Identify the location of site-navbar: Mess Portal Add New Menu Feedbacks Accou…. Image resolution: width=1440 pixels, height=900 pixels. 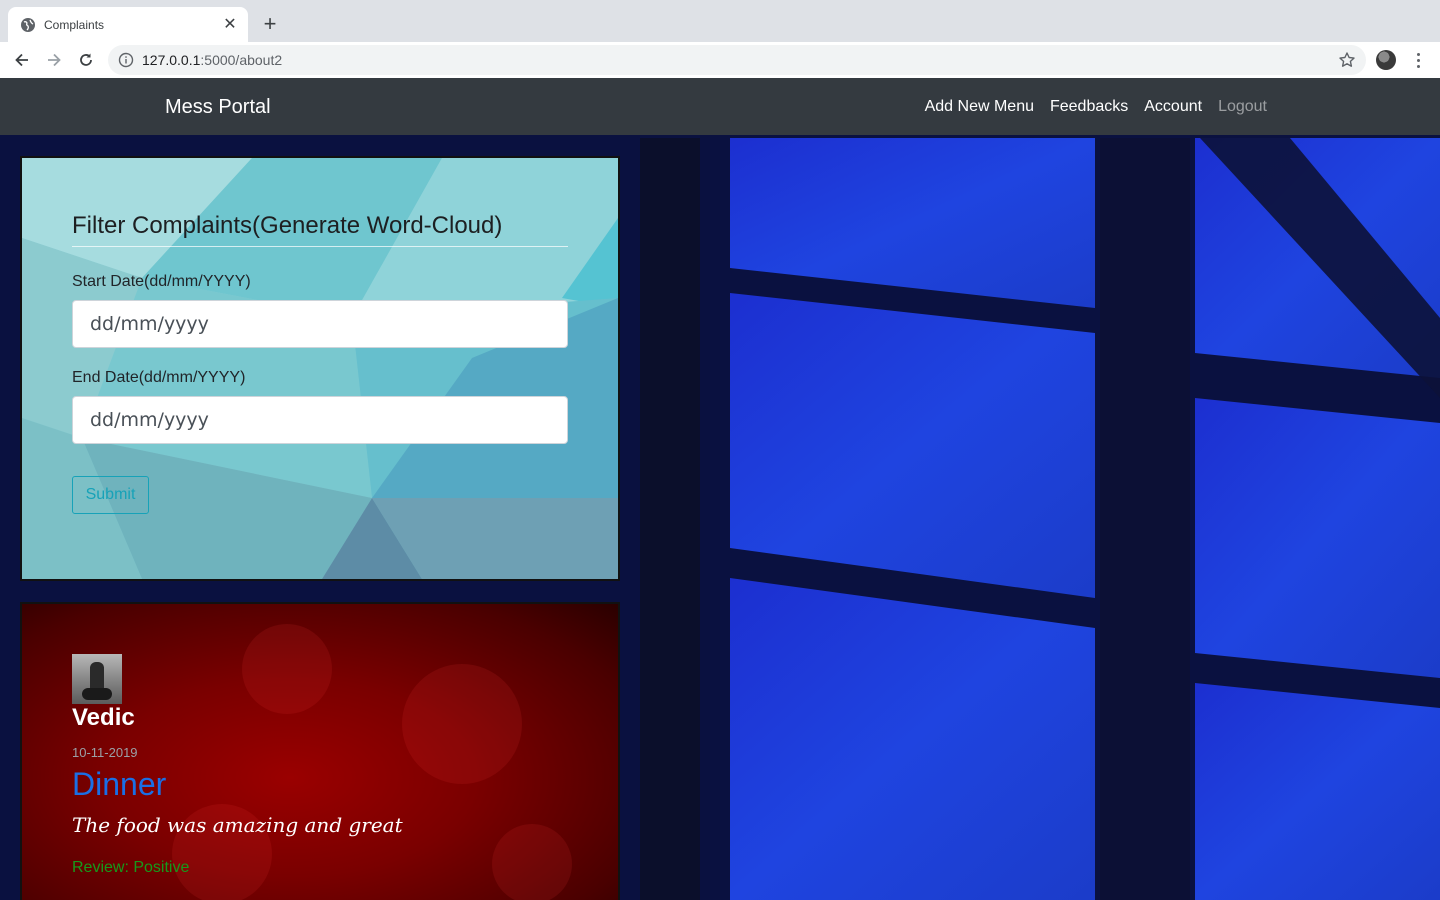
(720, 106).